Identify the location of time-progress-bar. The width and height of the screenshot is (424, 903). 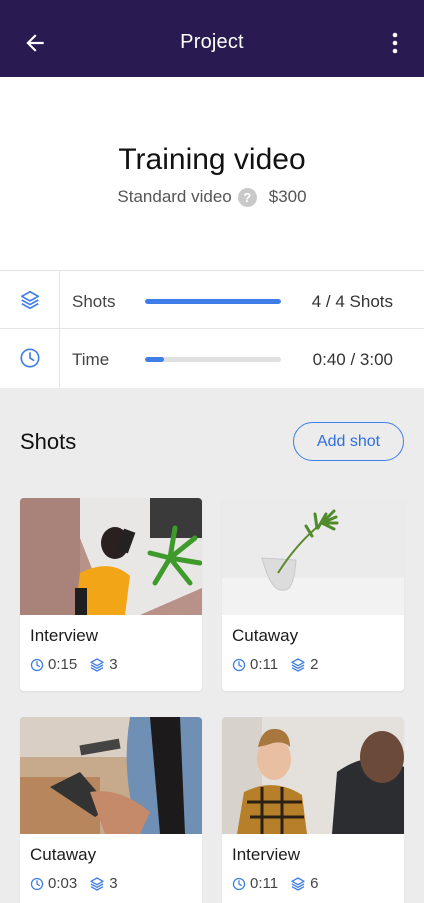
(213, 359).